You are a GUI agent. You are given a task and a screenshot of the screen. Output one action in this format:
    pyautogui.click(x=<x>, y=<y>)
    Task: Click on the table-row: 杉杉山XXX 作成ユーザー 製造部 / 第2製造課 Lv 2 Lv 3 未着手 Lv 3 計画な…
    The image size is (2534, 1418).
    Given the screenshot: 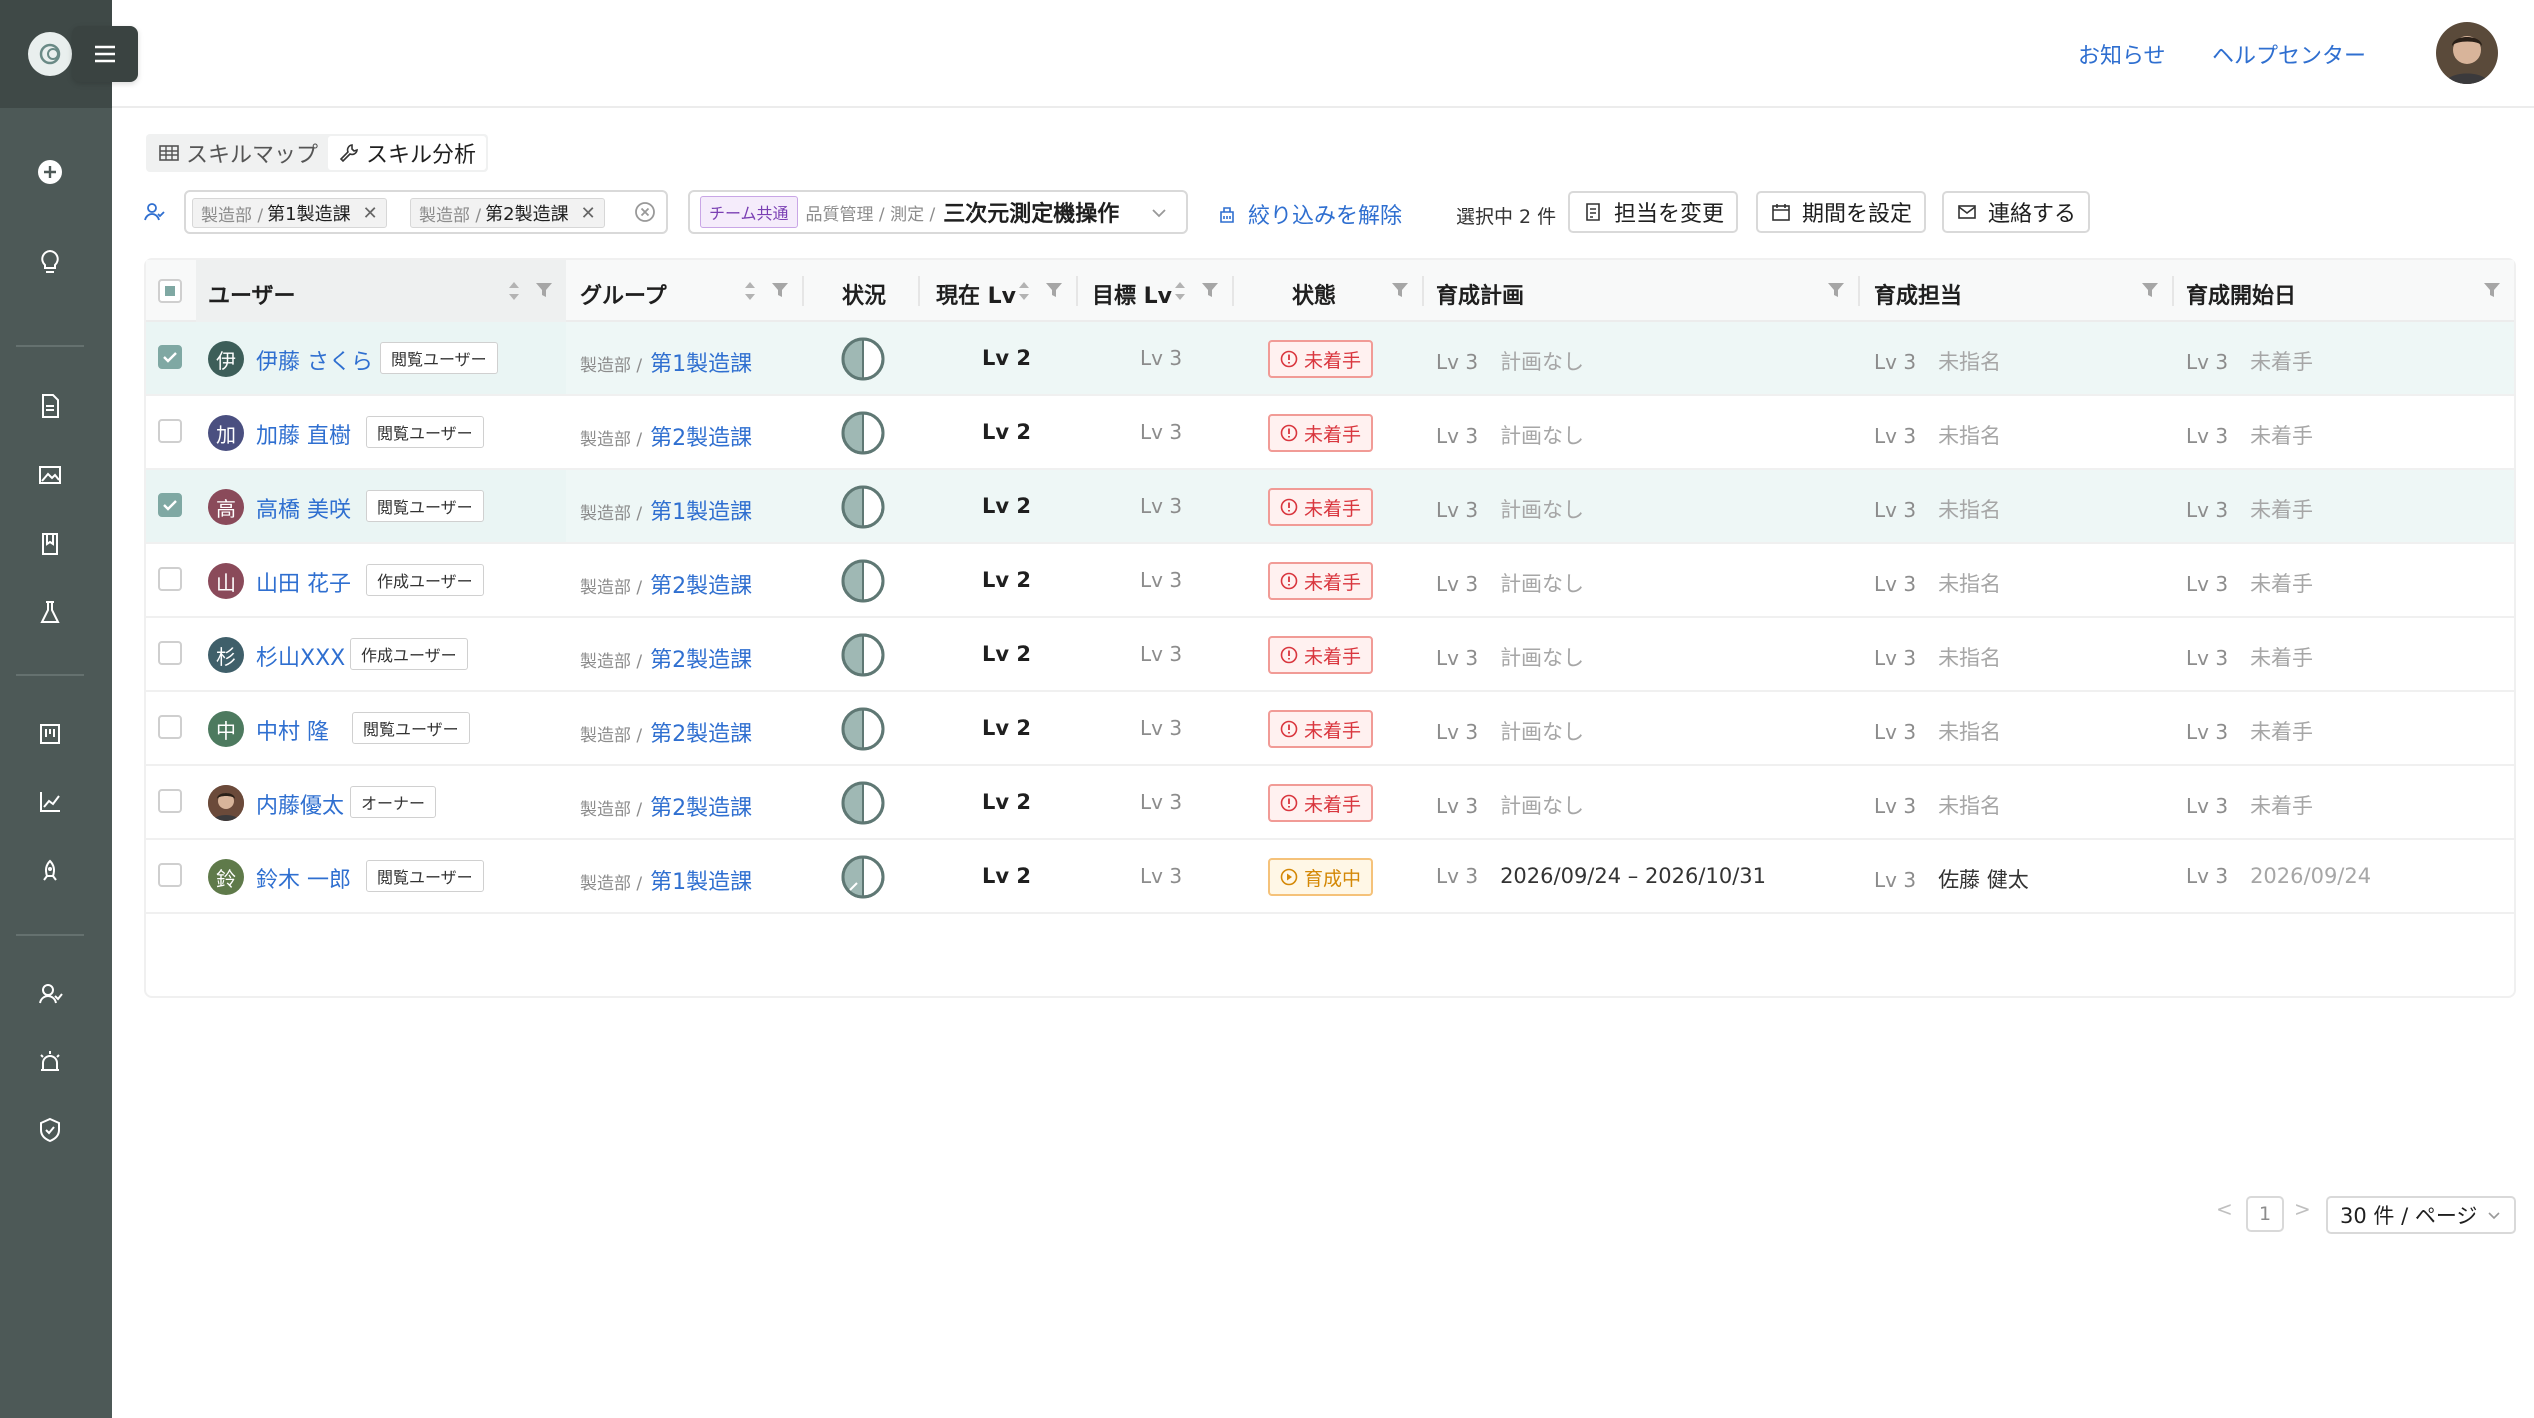 What is the action you would take?
    pyautogui.click(x=1330, y=655)
    